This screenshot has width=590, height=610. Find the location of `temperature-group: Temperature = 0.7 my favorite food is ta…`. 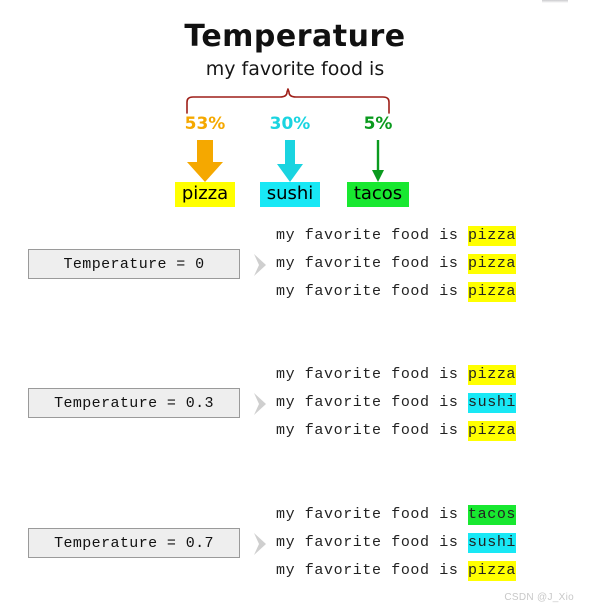

temperature-group: Temperature = 0.7 my favorite food is ta… is located at coordinates (295, 546).